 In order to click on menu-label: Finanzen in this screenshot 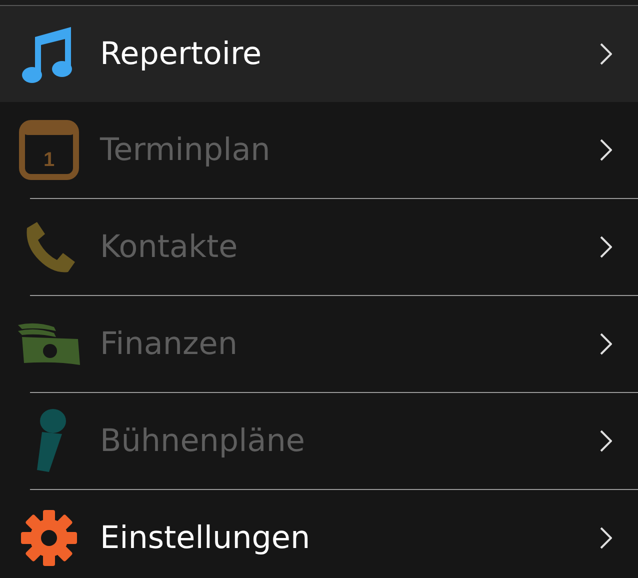, I will do `click(169, 344)`.